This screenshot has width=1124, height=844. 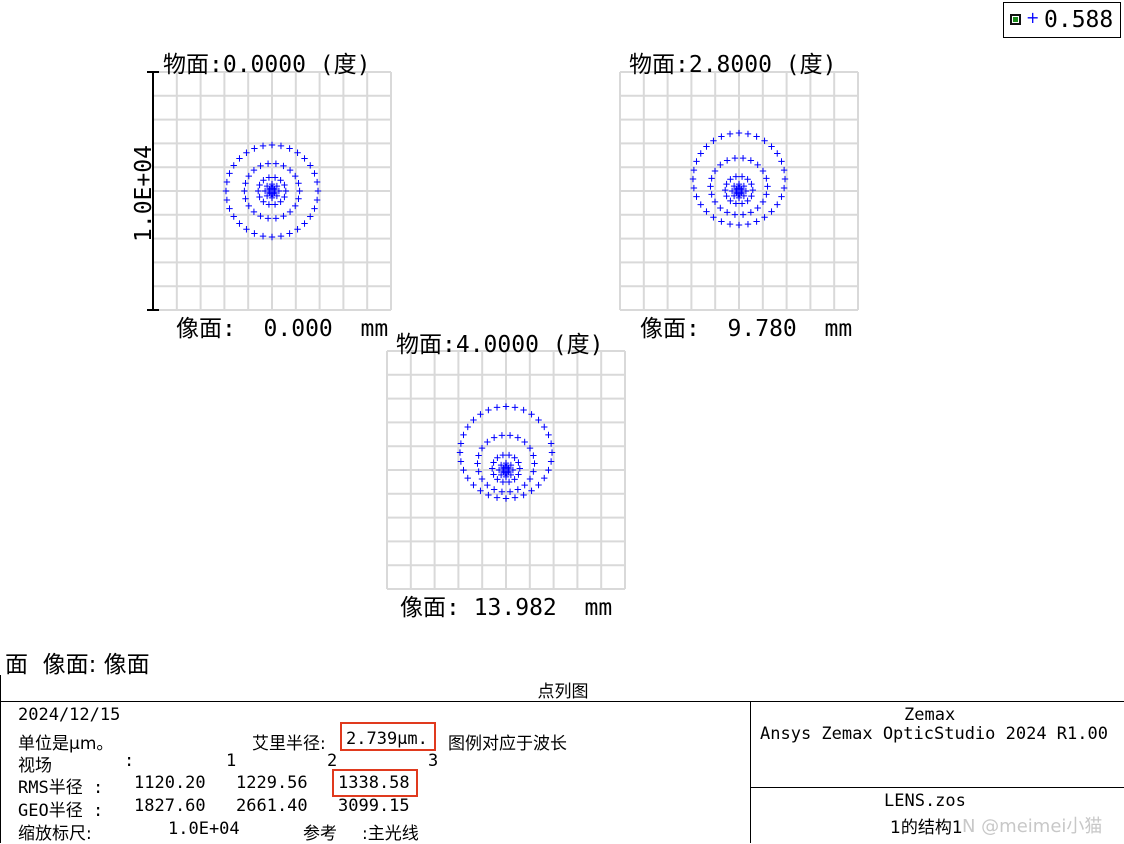 What do you see at coordinates (563, 692) in the screenshot?
I see `info-title: 点列图` at bounding box center [563, 692].